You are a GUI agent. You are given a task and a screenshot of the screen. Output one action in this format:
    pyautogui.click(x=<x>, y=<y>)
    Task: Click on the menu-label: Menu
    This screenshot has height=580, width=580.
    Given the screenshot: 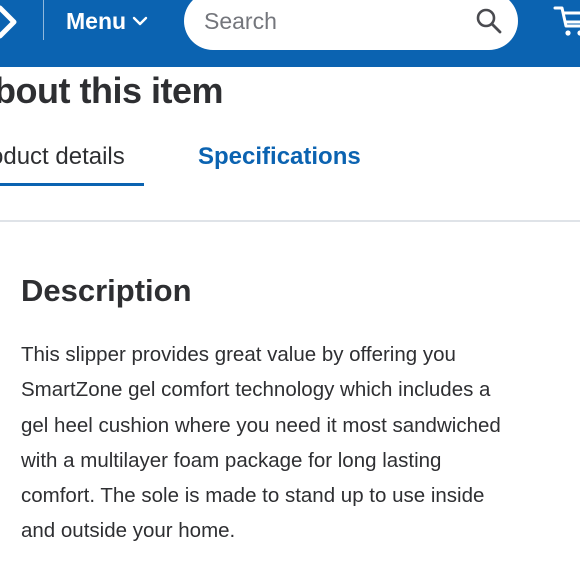 What is the action you would take?
    pyautogui.click(x=96, y=20)
    